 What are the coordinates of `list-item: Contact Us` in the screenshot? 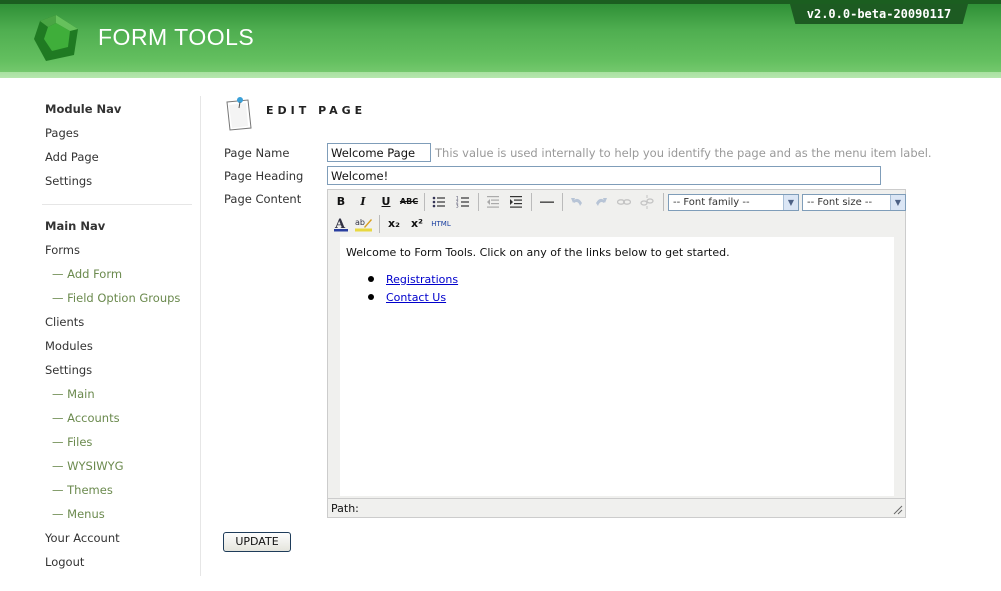 It's located at (413, 300).